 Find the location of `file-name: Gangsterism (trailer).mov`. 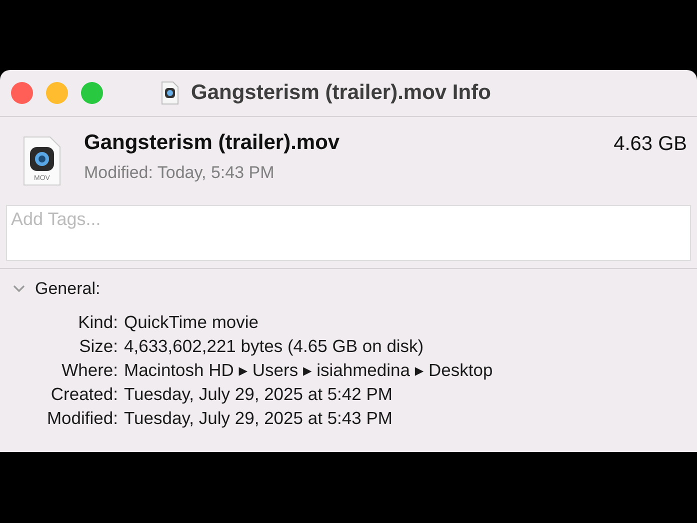

file-name: Gangsterism (trailer).mov is located at coordinates (212, 143).